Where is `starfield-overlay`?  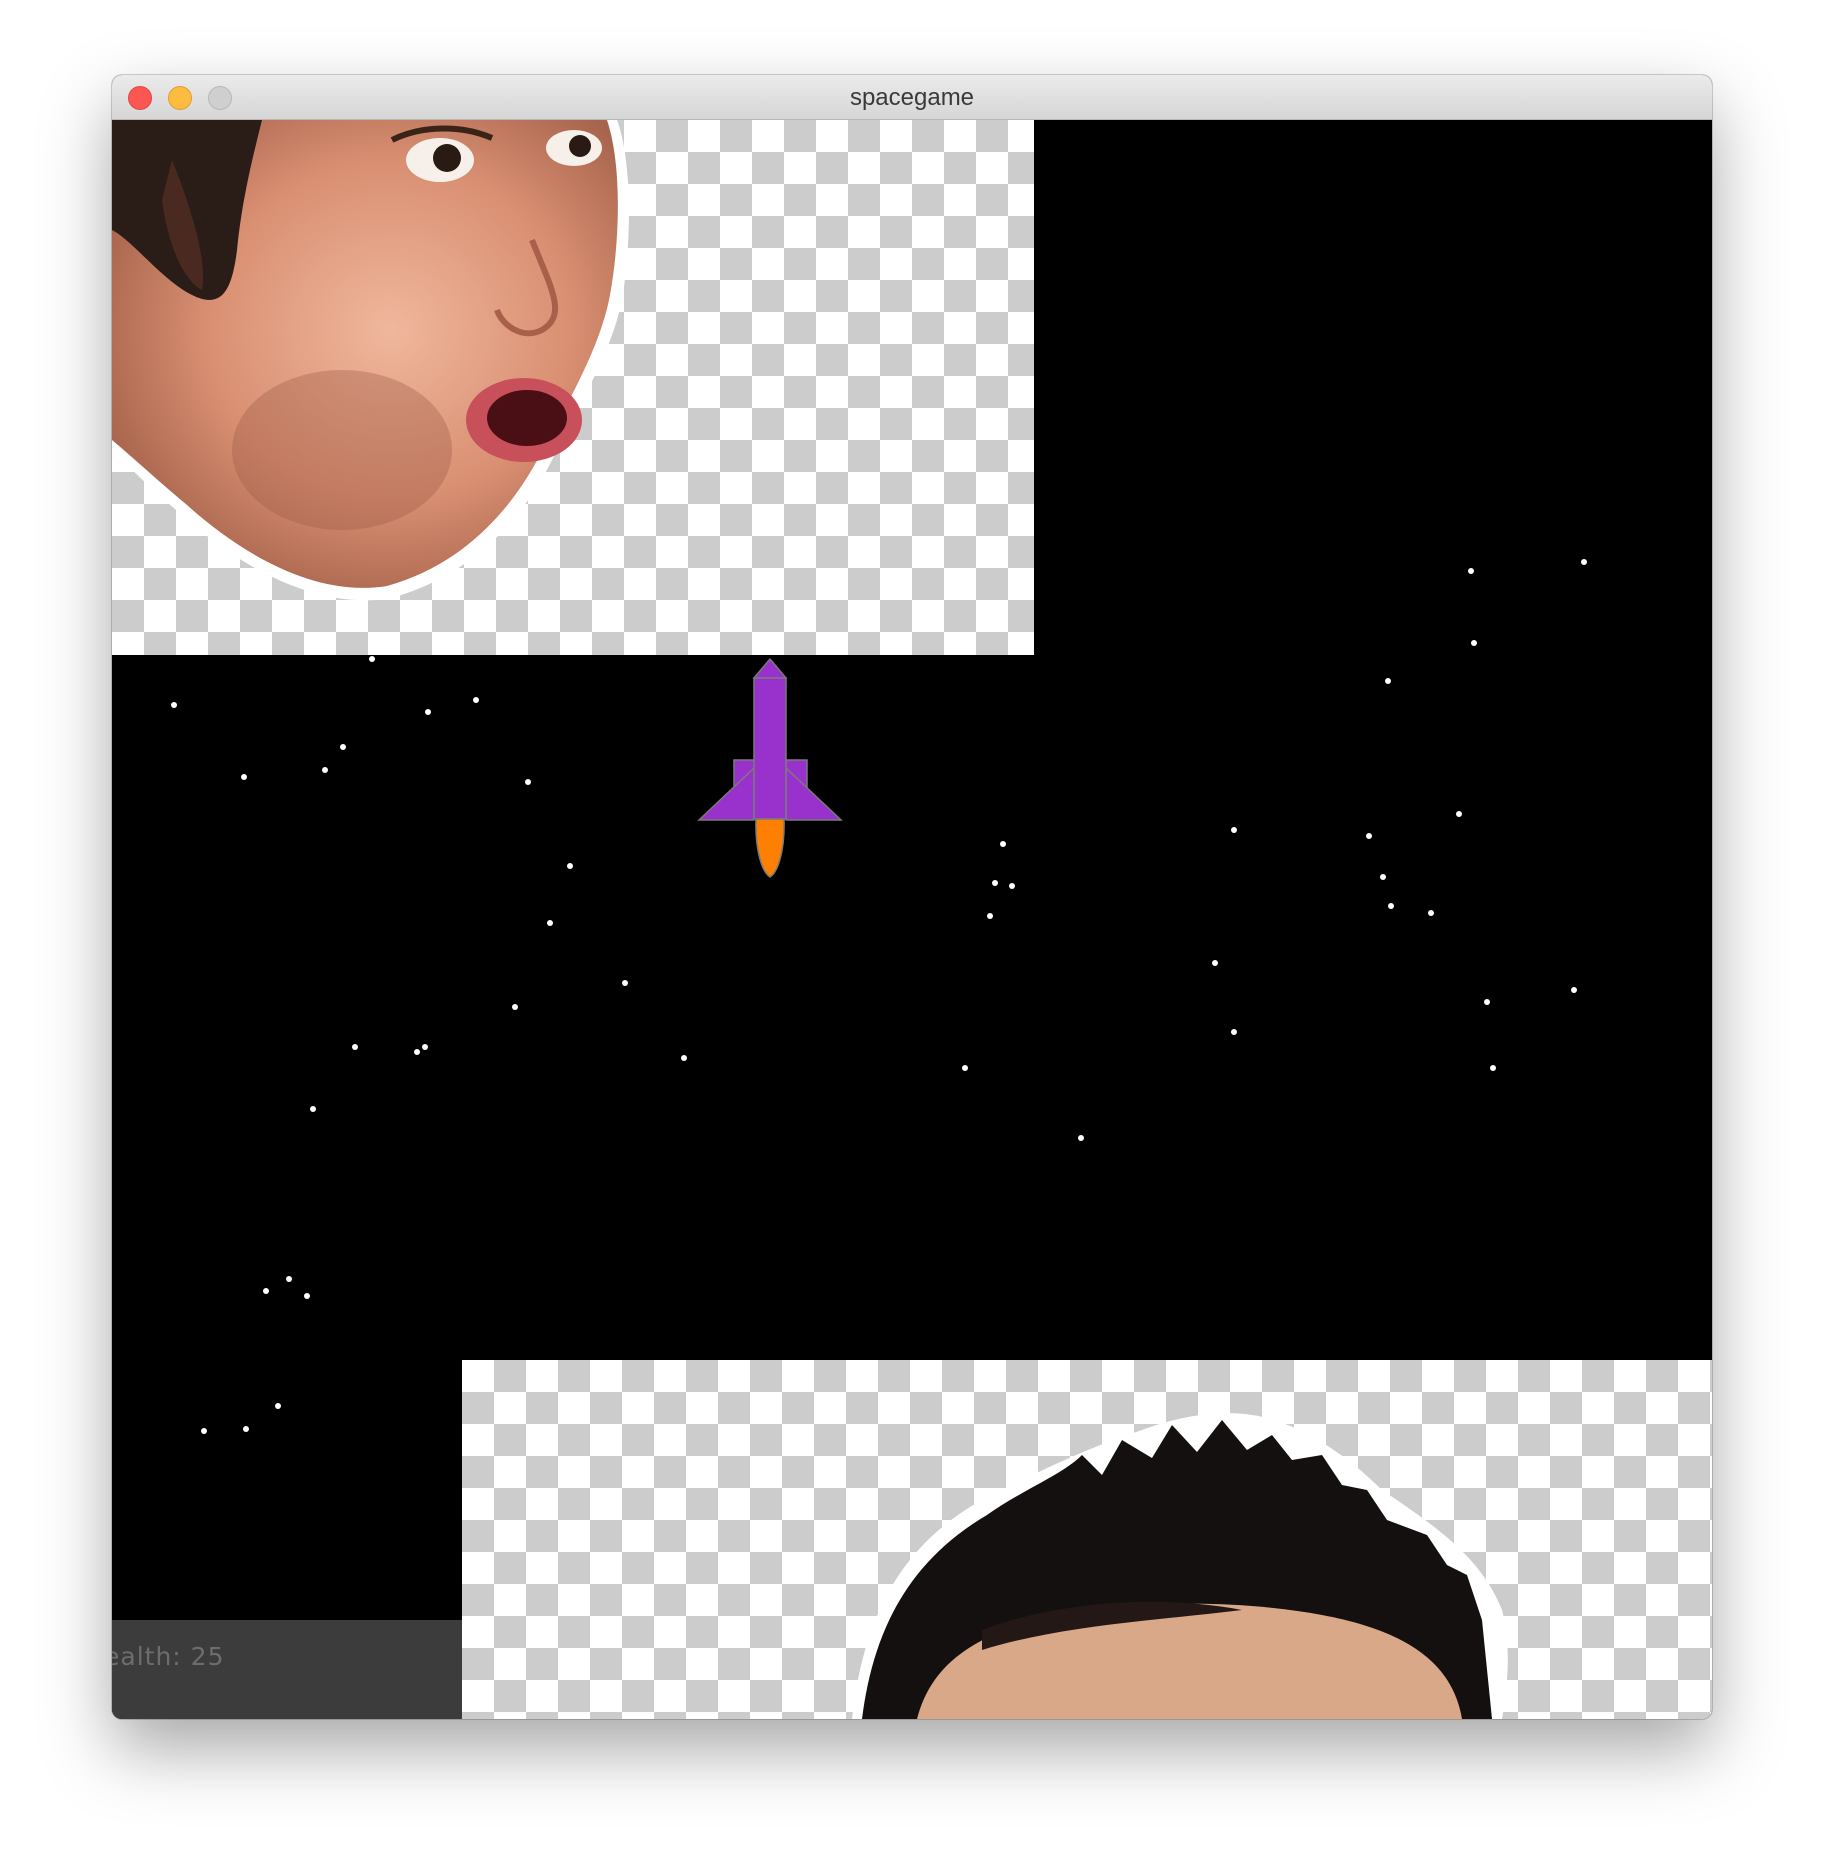 starfield-overlay is located at coordinates (241, 1418).